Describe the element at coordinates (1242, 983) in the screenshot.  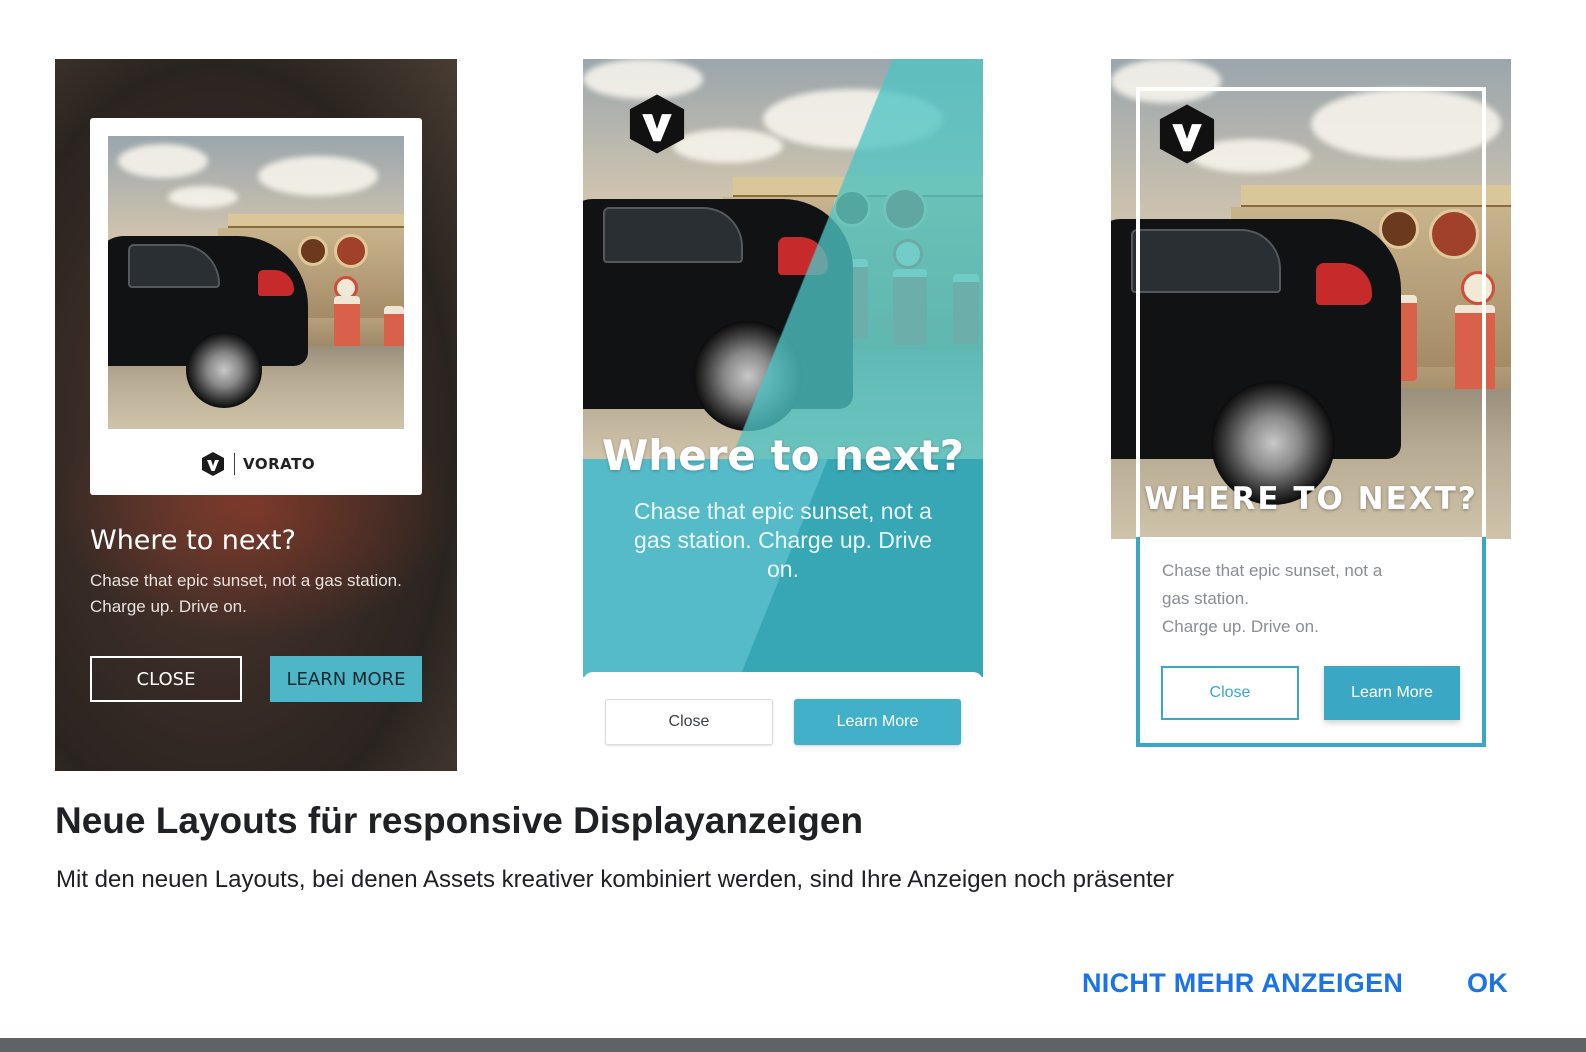
I see `dont-show-again-button: NICHT MEHR ANZEIGEN` at that location.